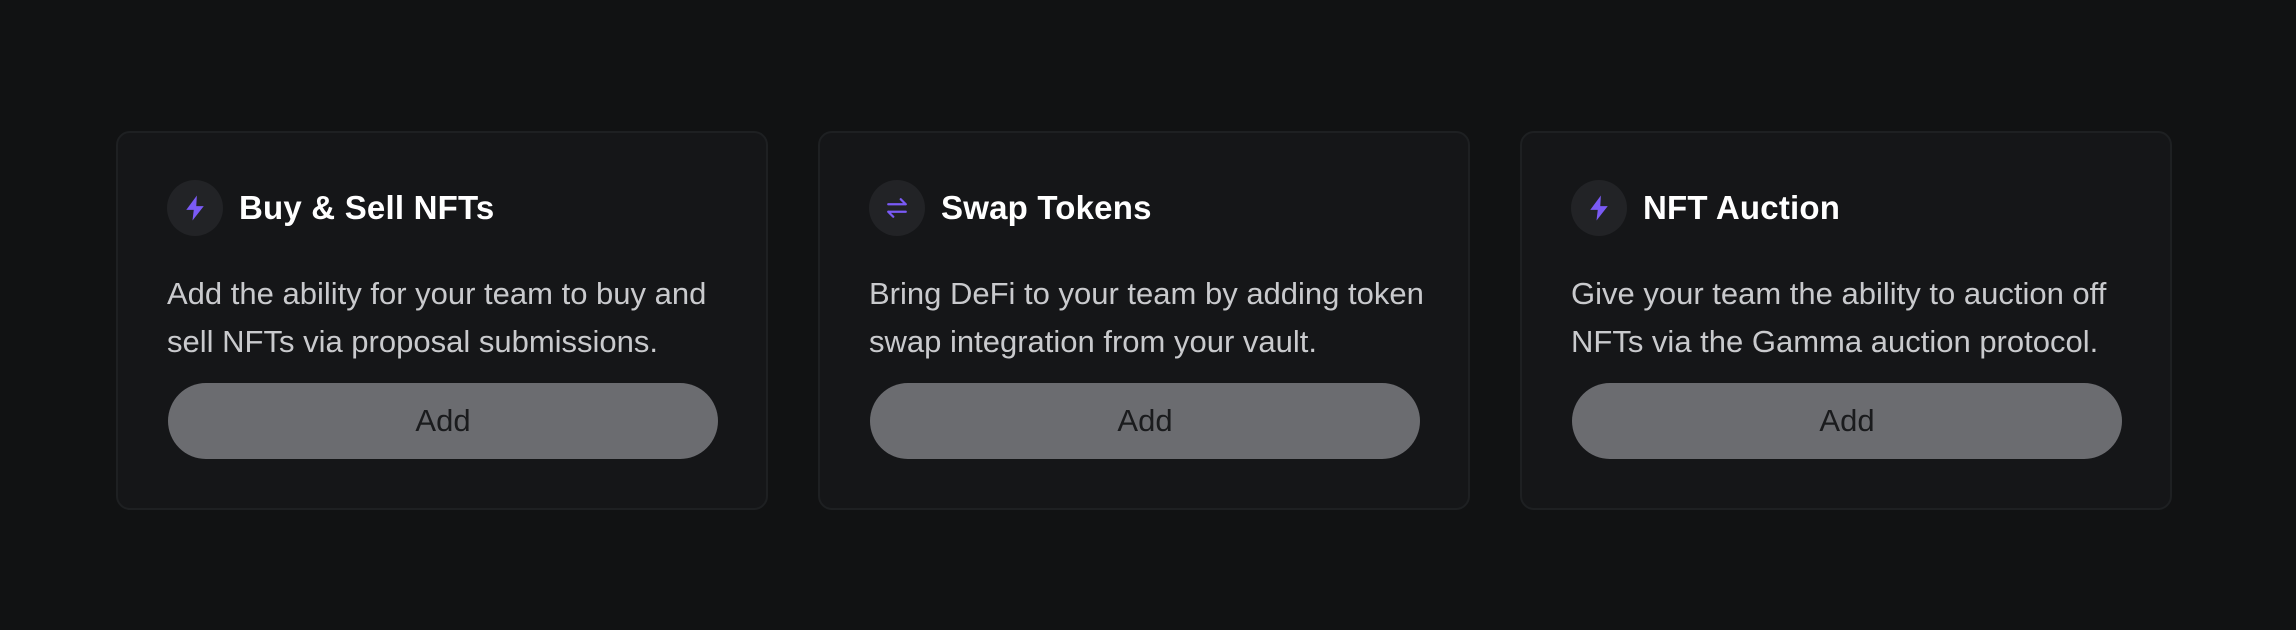  I want to click on card-header: Swap Tokens, so click(1010, 208).